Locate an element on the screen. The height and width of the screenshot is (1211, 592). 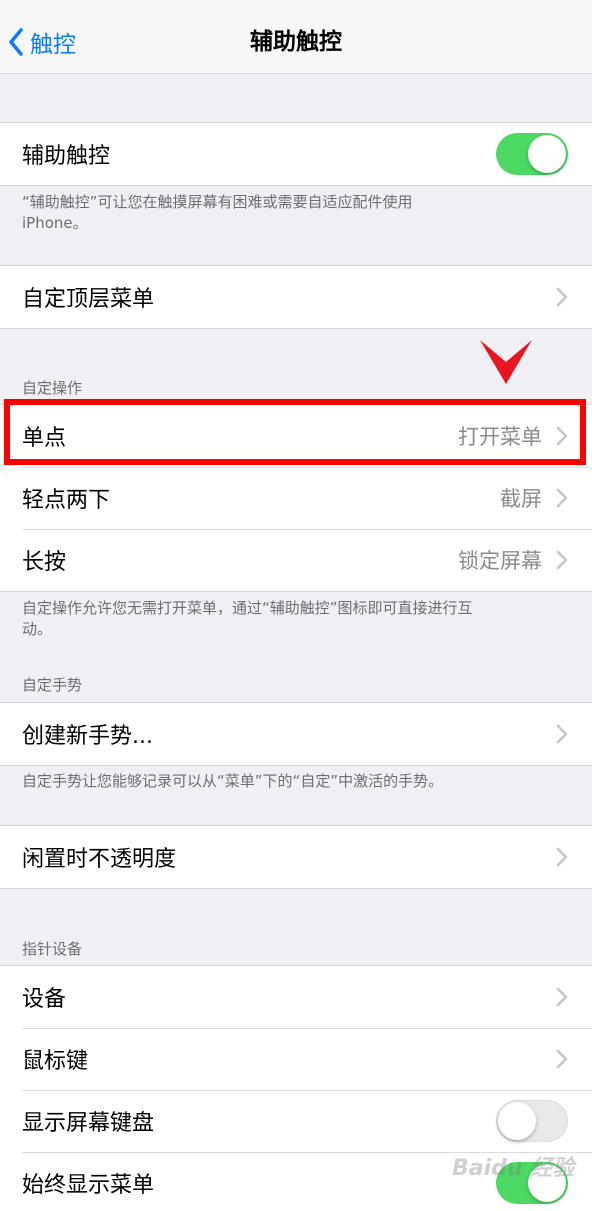
devices-label: 设备 is located at coordinates (44, 999).